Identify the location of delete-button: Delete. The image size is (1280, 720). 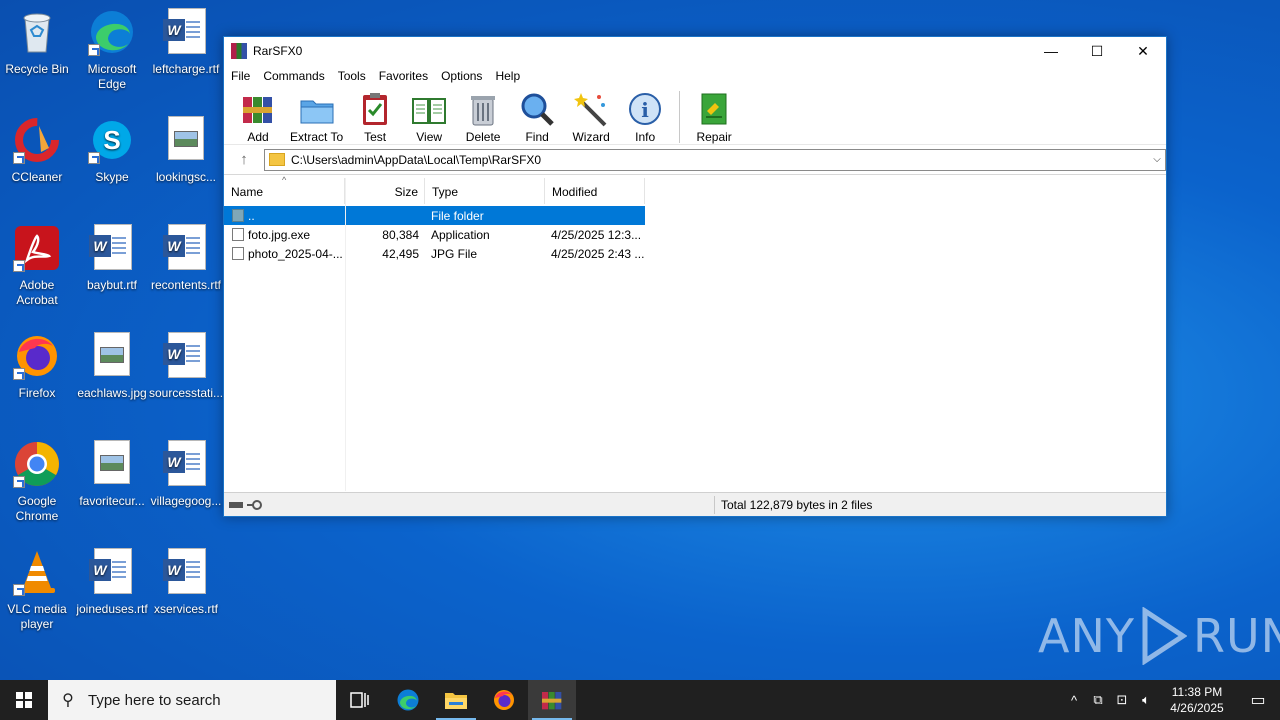
(483, 117).